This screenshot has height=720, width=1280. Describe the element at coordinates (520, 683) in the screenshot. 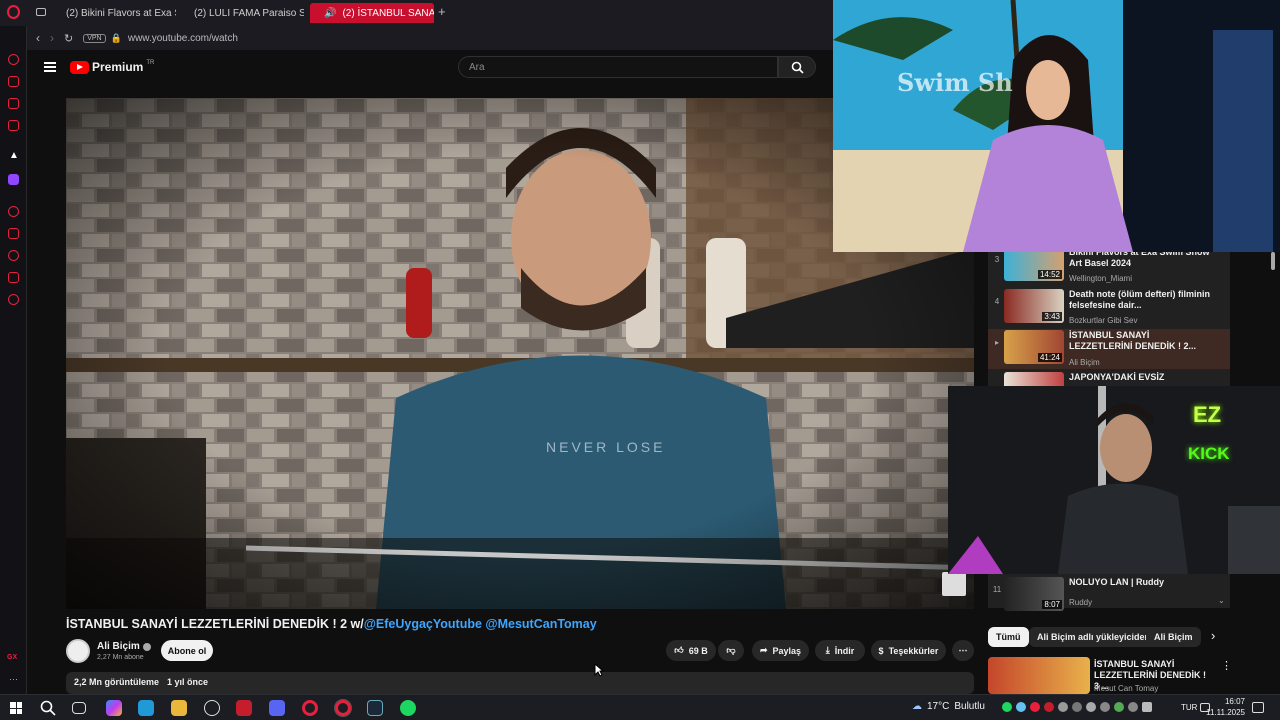

I see `description-box: 2,2 Mn görüntüleme 1 yıl önce` at that location.